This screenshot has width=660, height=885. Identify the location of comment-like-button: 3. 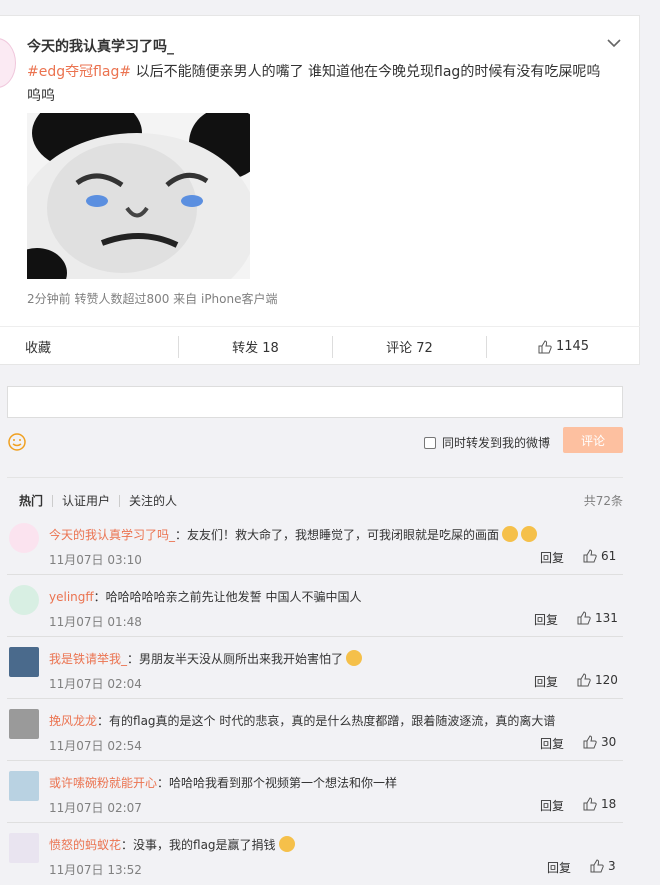
(603, 866).